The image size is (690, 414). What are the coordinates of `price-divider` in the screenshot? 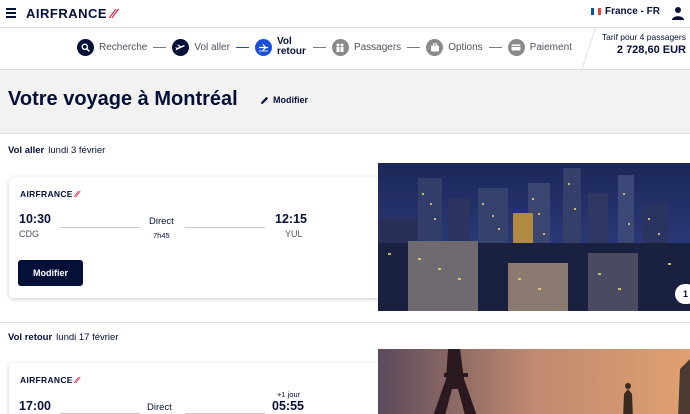 It's located at (588, 49).